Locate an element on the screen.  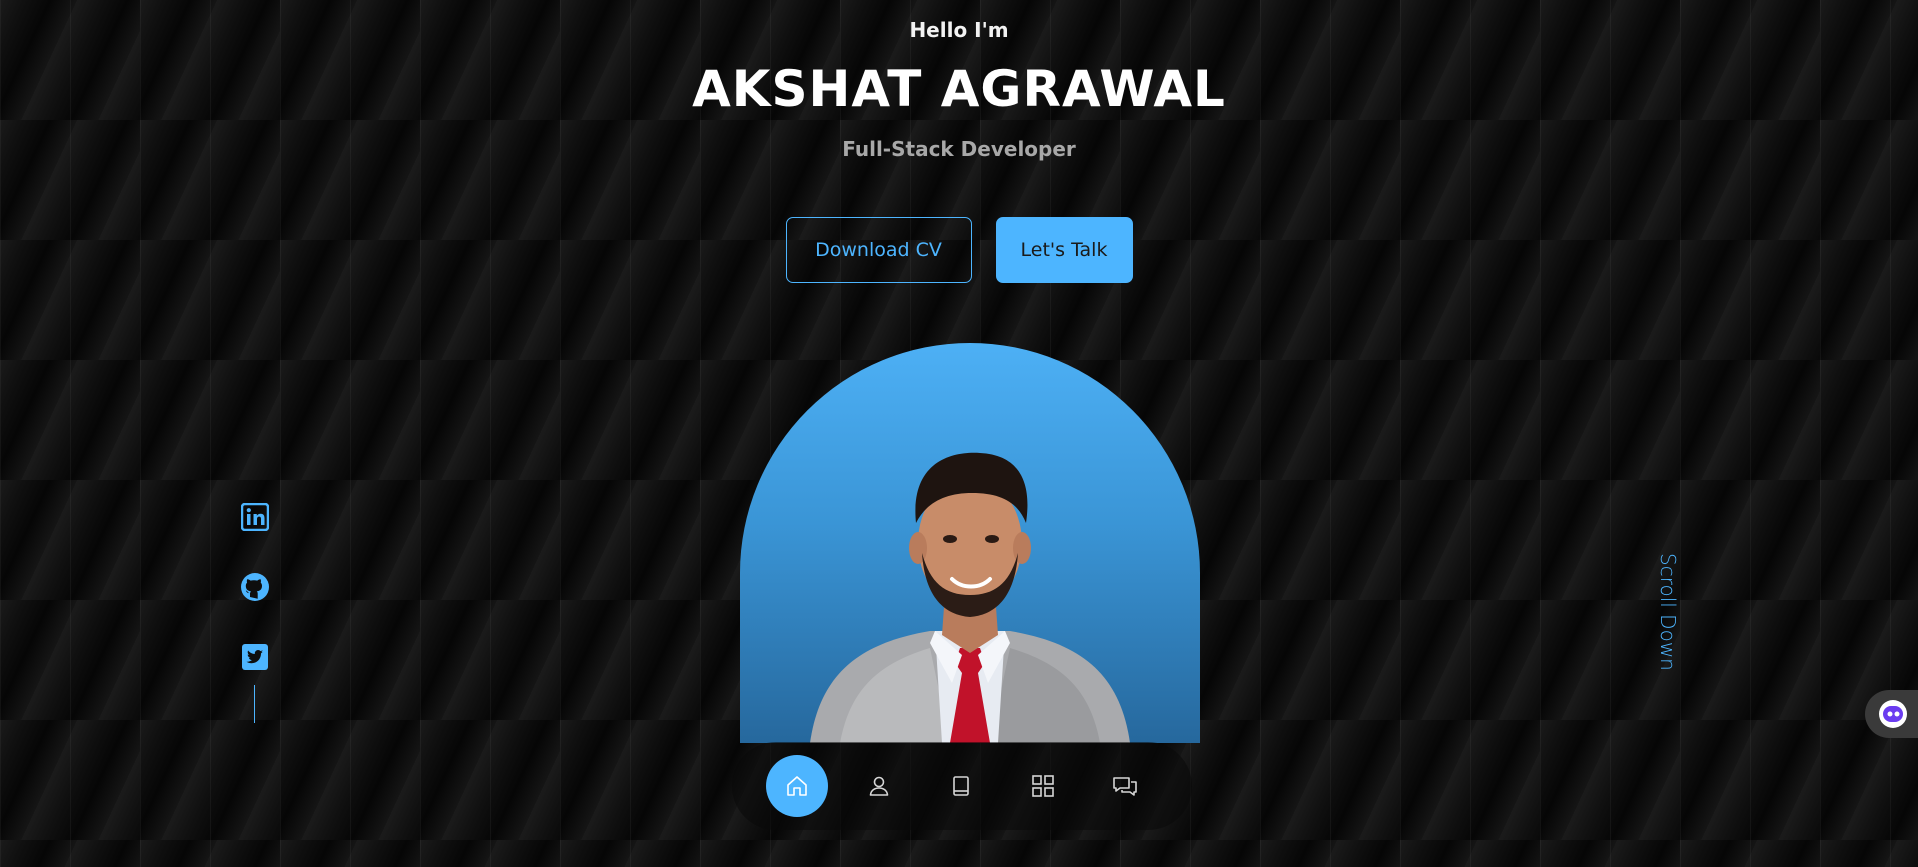
chat-widget-button is located at coordinates (1891, 714).